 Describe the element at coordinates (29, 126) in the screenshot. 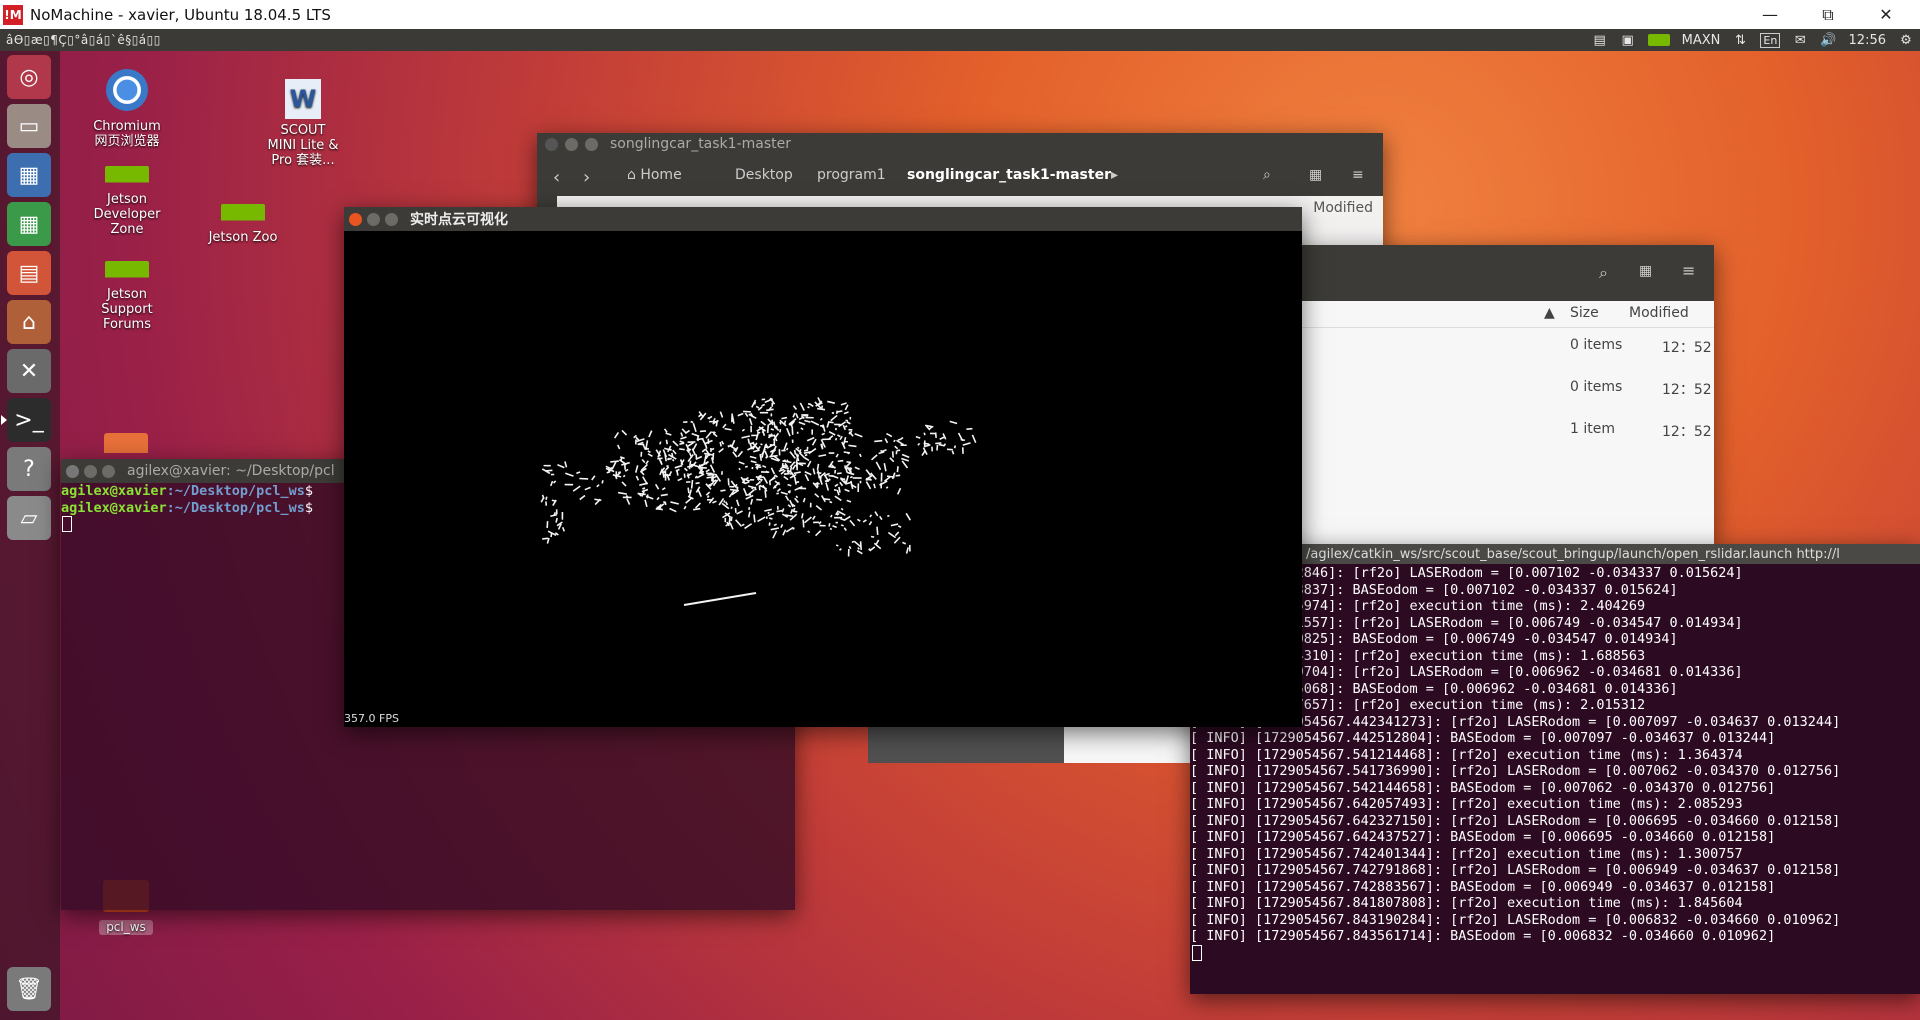

I see `files-icon: ▭` at that location.